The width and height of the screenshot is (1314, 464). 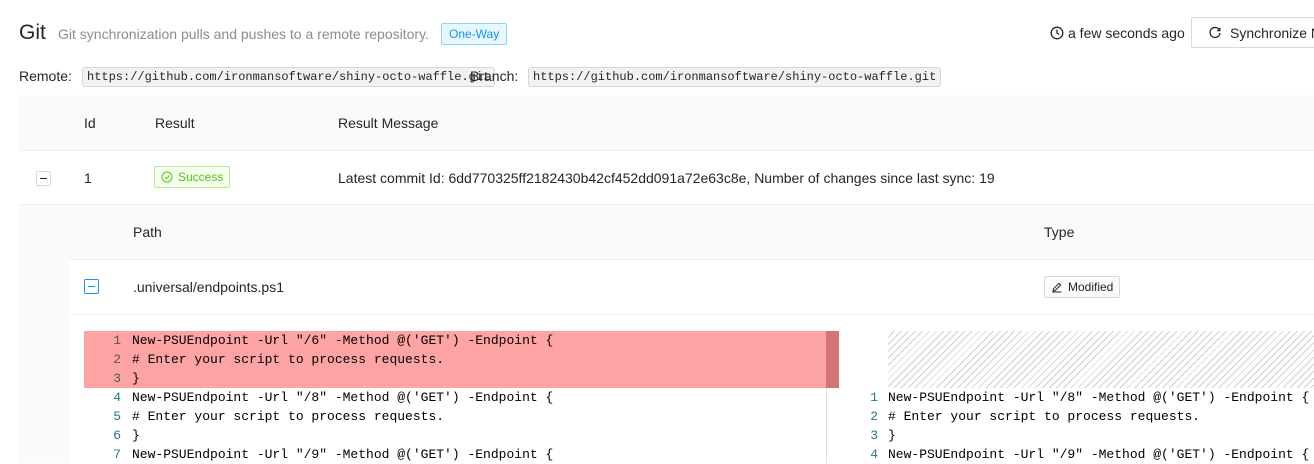 What do you see at coordinates (388, 123) in the screenshot?
I see `column-result-message: Result Message` at bounding box center [388, 123].